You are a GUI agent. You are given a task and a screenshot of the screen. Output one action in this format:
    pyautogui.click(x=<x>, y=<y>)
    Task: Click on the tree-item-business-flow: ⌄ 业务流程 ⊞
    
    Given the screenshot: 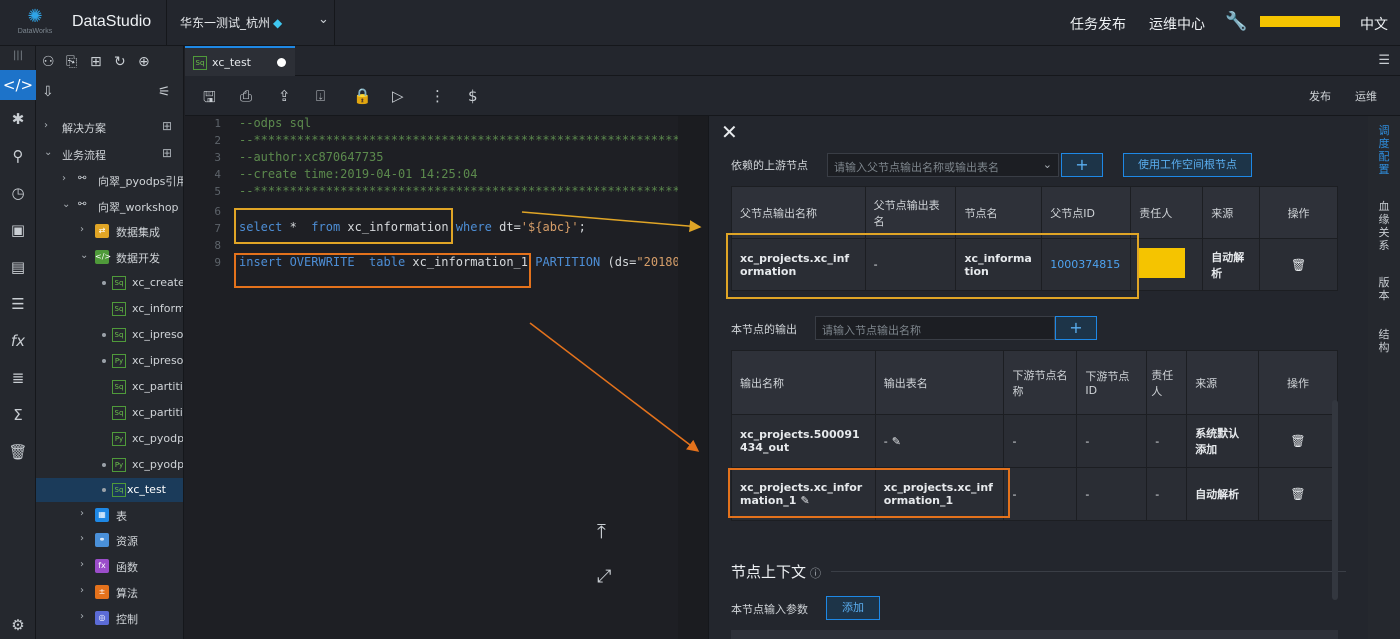 What is the action you would take?
    pyautogui.click(x=109, y=154)
    